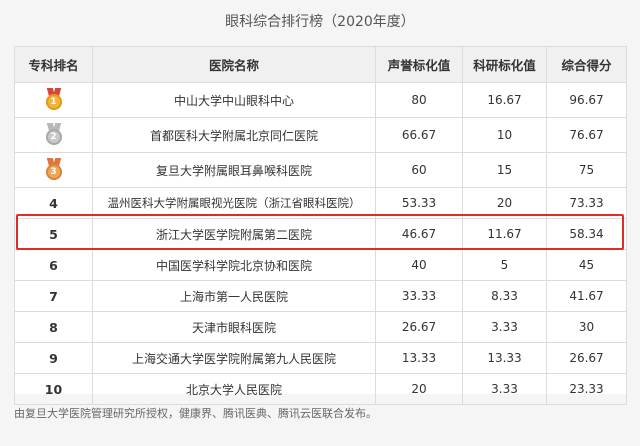  What do you see at coordinates (320, 21) in the screenshot?
I see `page-title: 眼科综合排行榜（2020年度）` at bounding box center [320, 21].